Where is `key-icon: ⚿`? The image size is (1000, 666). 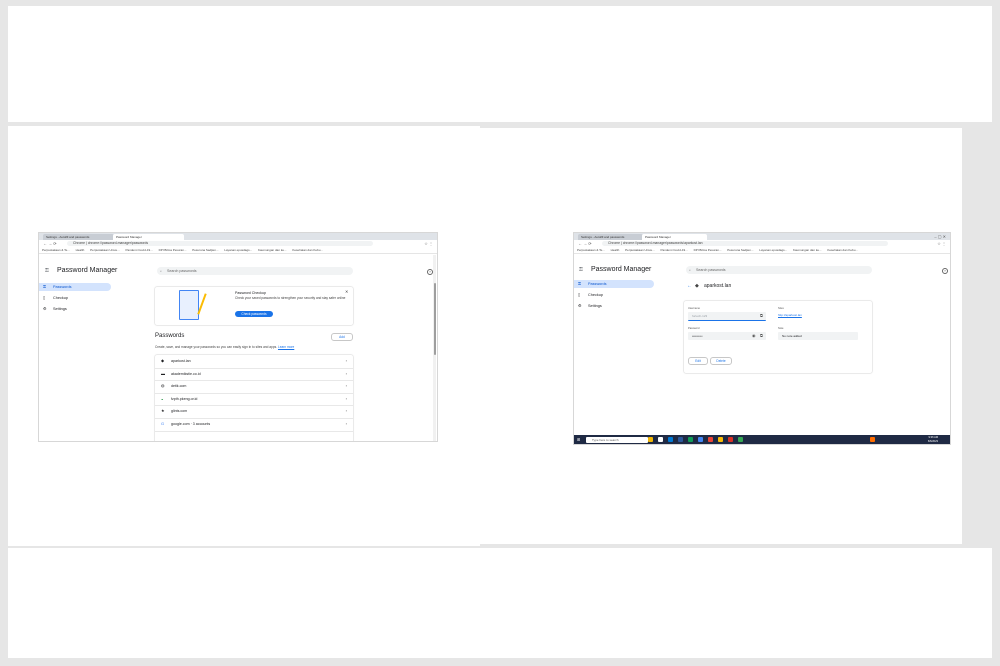 key-icon: ⚿ is located at coordinates (580, 283).